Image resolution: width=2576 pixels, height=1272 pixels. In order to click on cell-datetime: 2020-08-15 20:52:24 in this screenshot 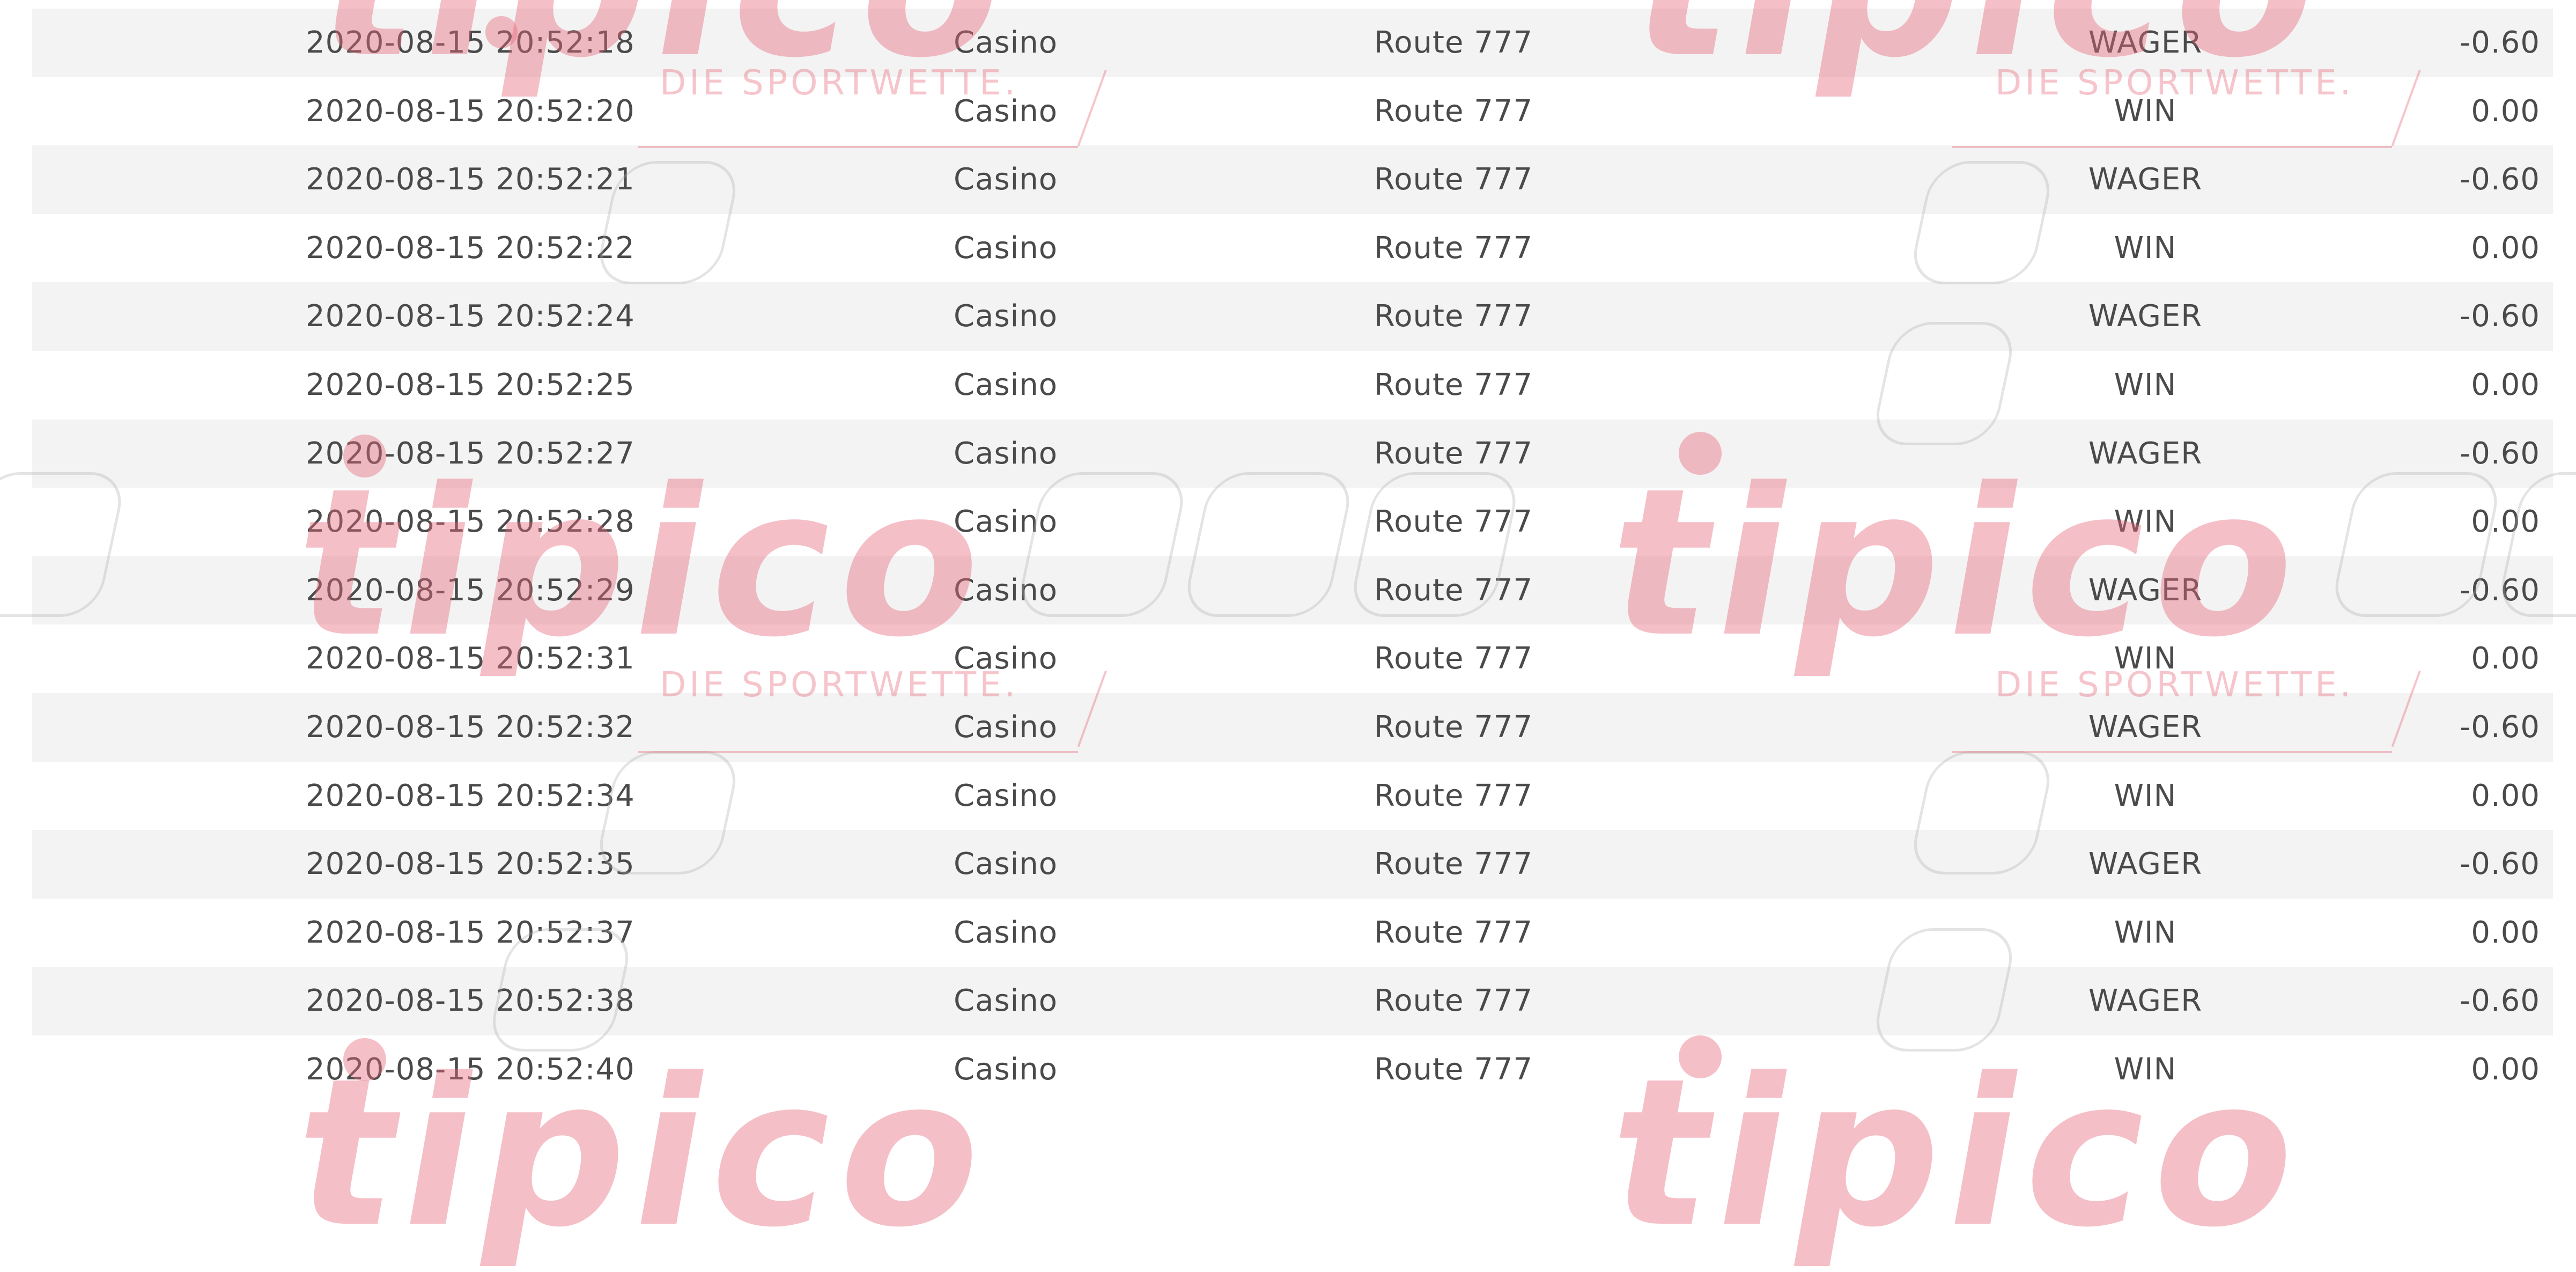, I will do `click(470, 316)`.